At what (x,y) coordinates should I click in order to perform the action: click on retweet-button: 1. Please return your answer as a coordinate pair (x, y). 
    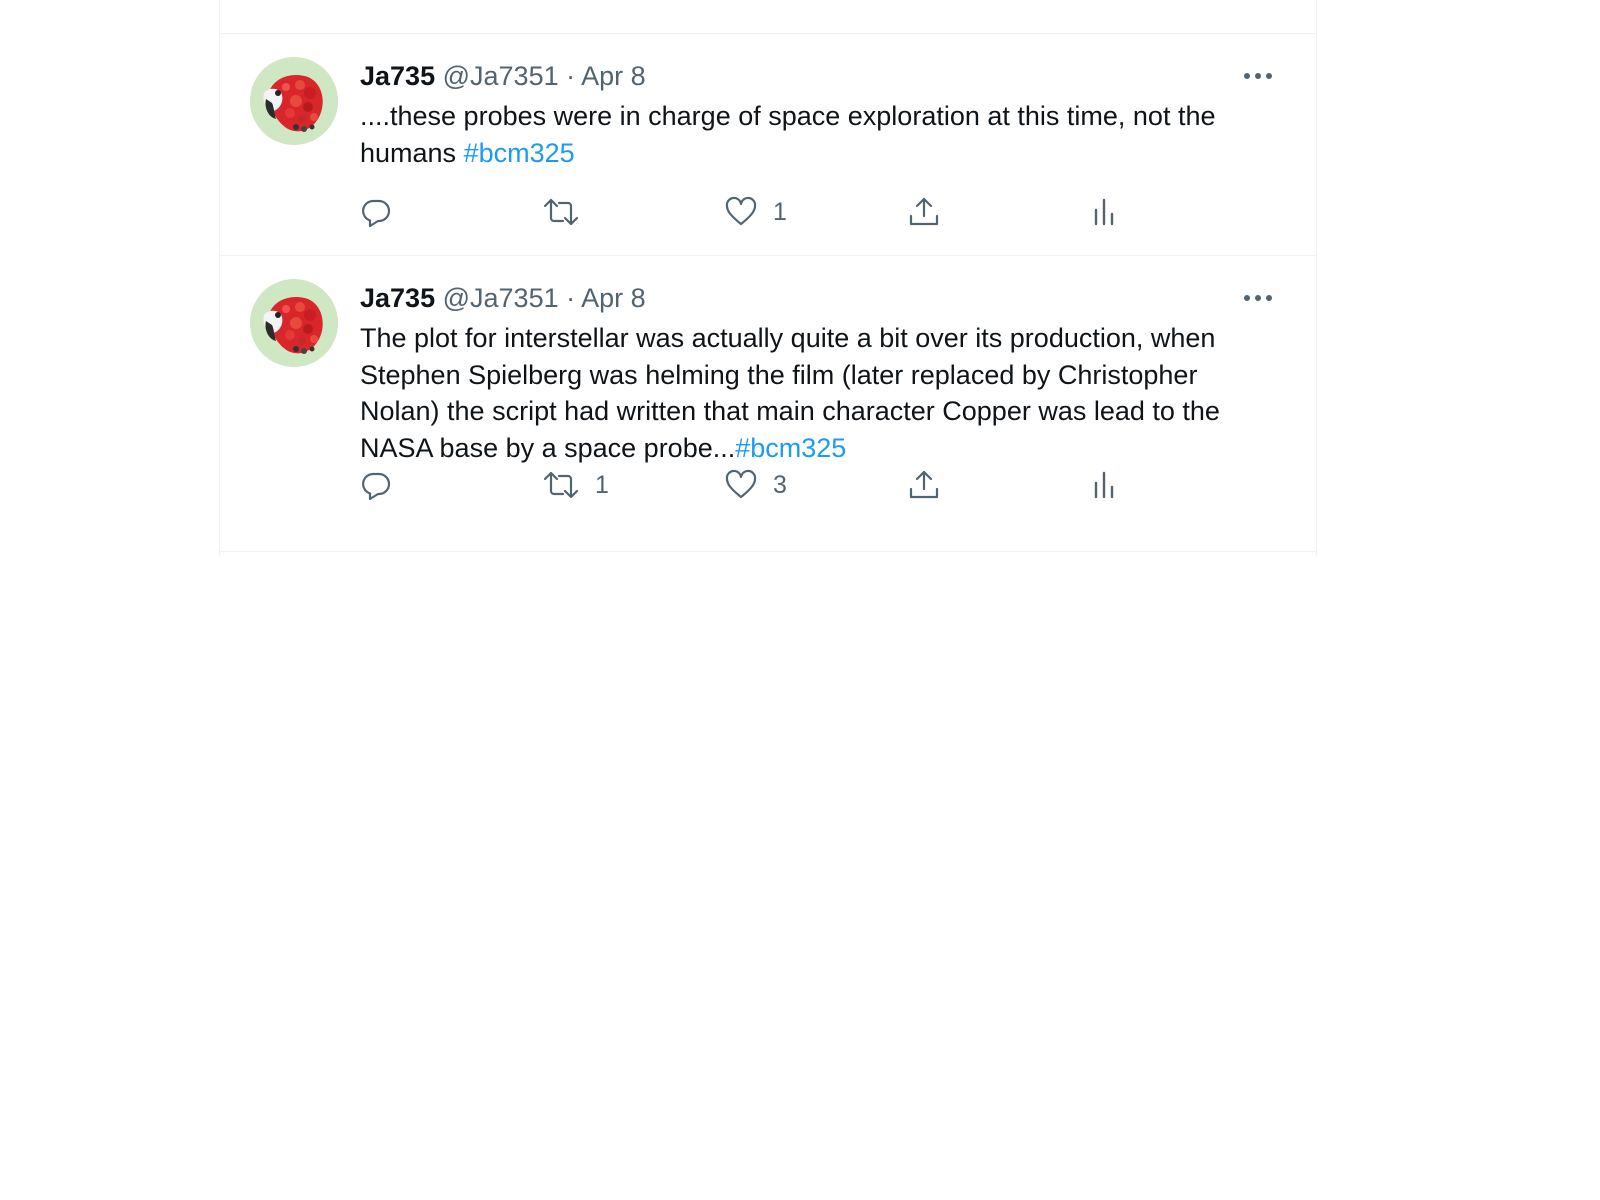
    Looking at the image, I should click on (576, 485).